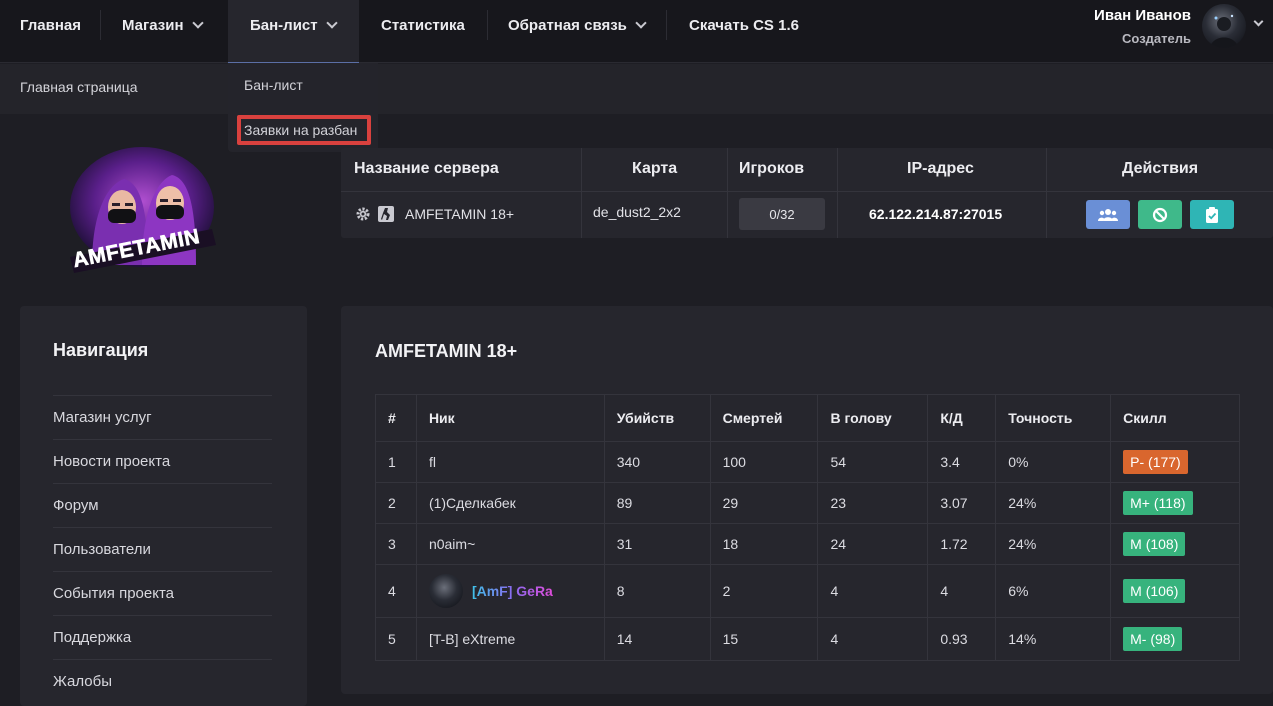  Describe the element at coordinates (744, 25) in the screenshot. I see `nav-download: Скачать CS 1.6` at that location.